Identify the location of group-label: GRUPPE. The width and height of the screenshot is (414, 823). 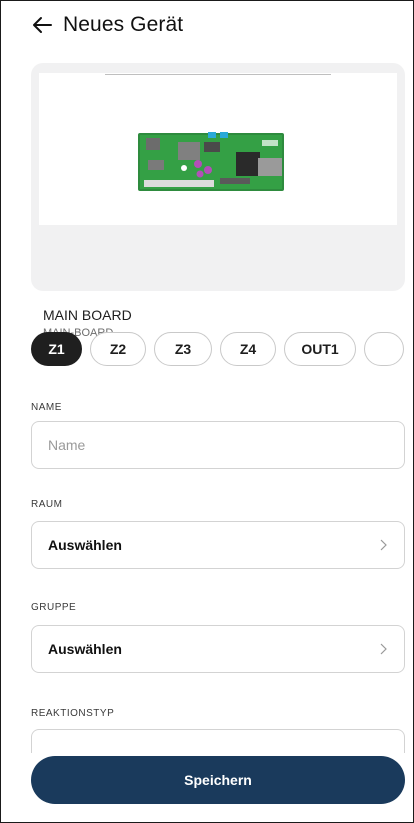
(54, 607).